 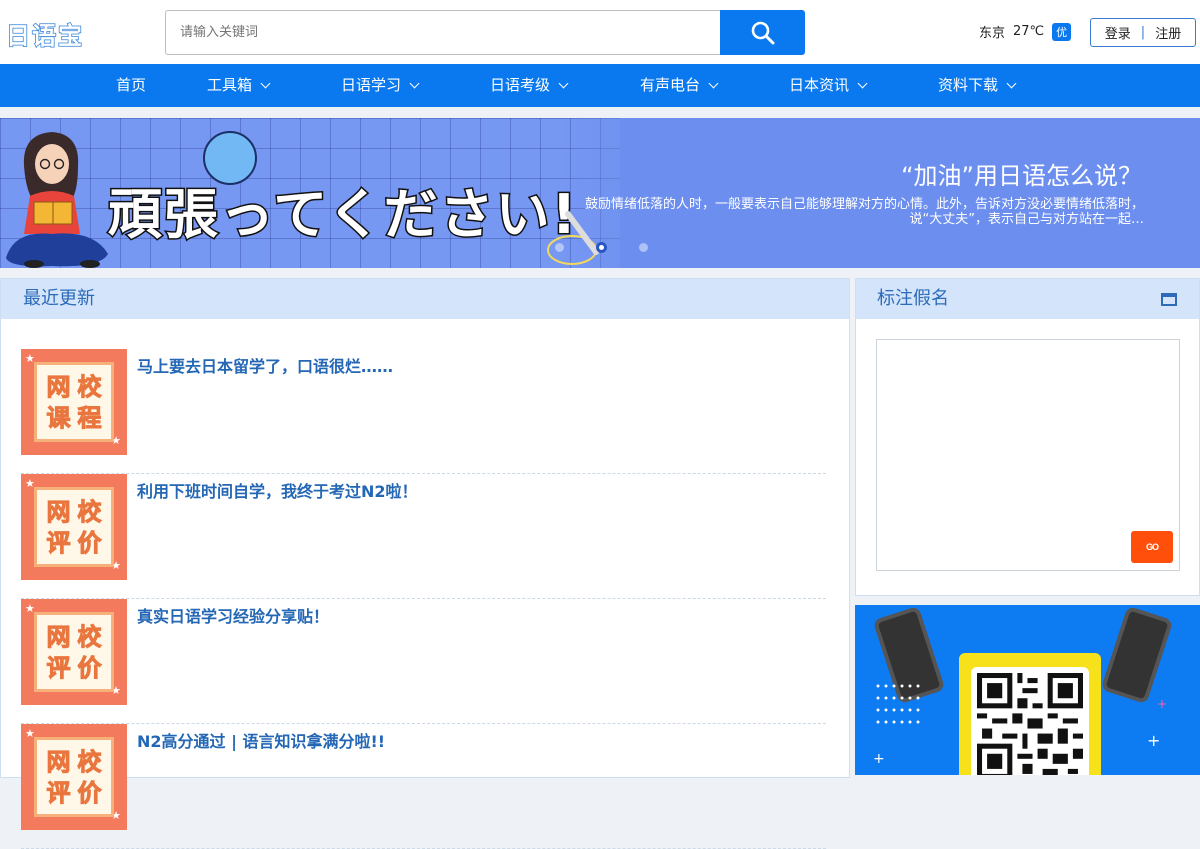 I want to click on nav-item-japanese-study: 日语学习, so click(x=380, y=85).